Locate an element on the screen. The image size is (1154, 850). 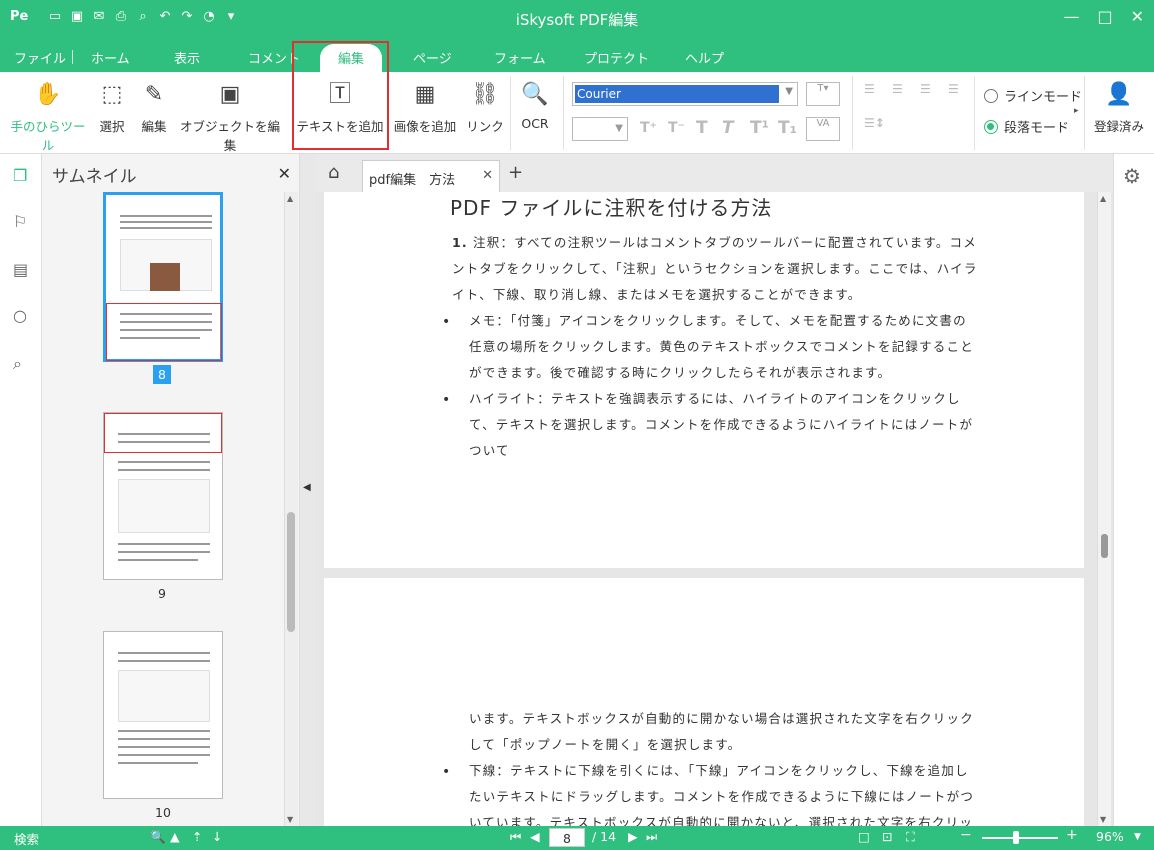
ocr-label: OCR is located at coordinates (535, 123).